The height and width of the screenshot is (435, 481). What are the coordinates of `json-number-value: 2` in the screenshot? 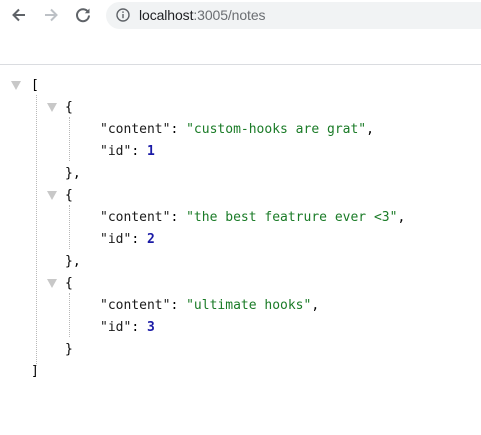 It's located at (150, 239).